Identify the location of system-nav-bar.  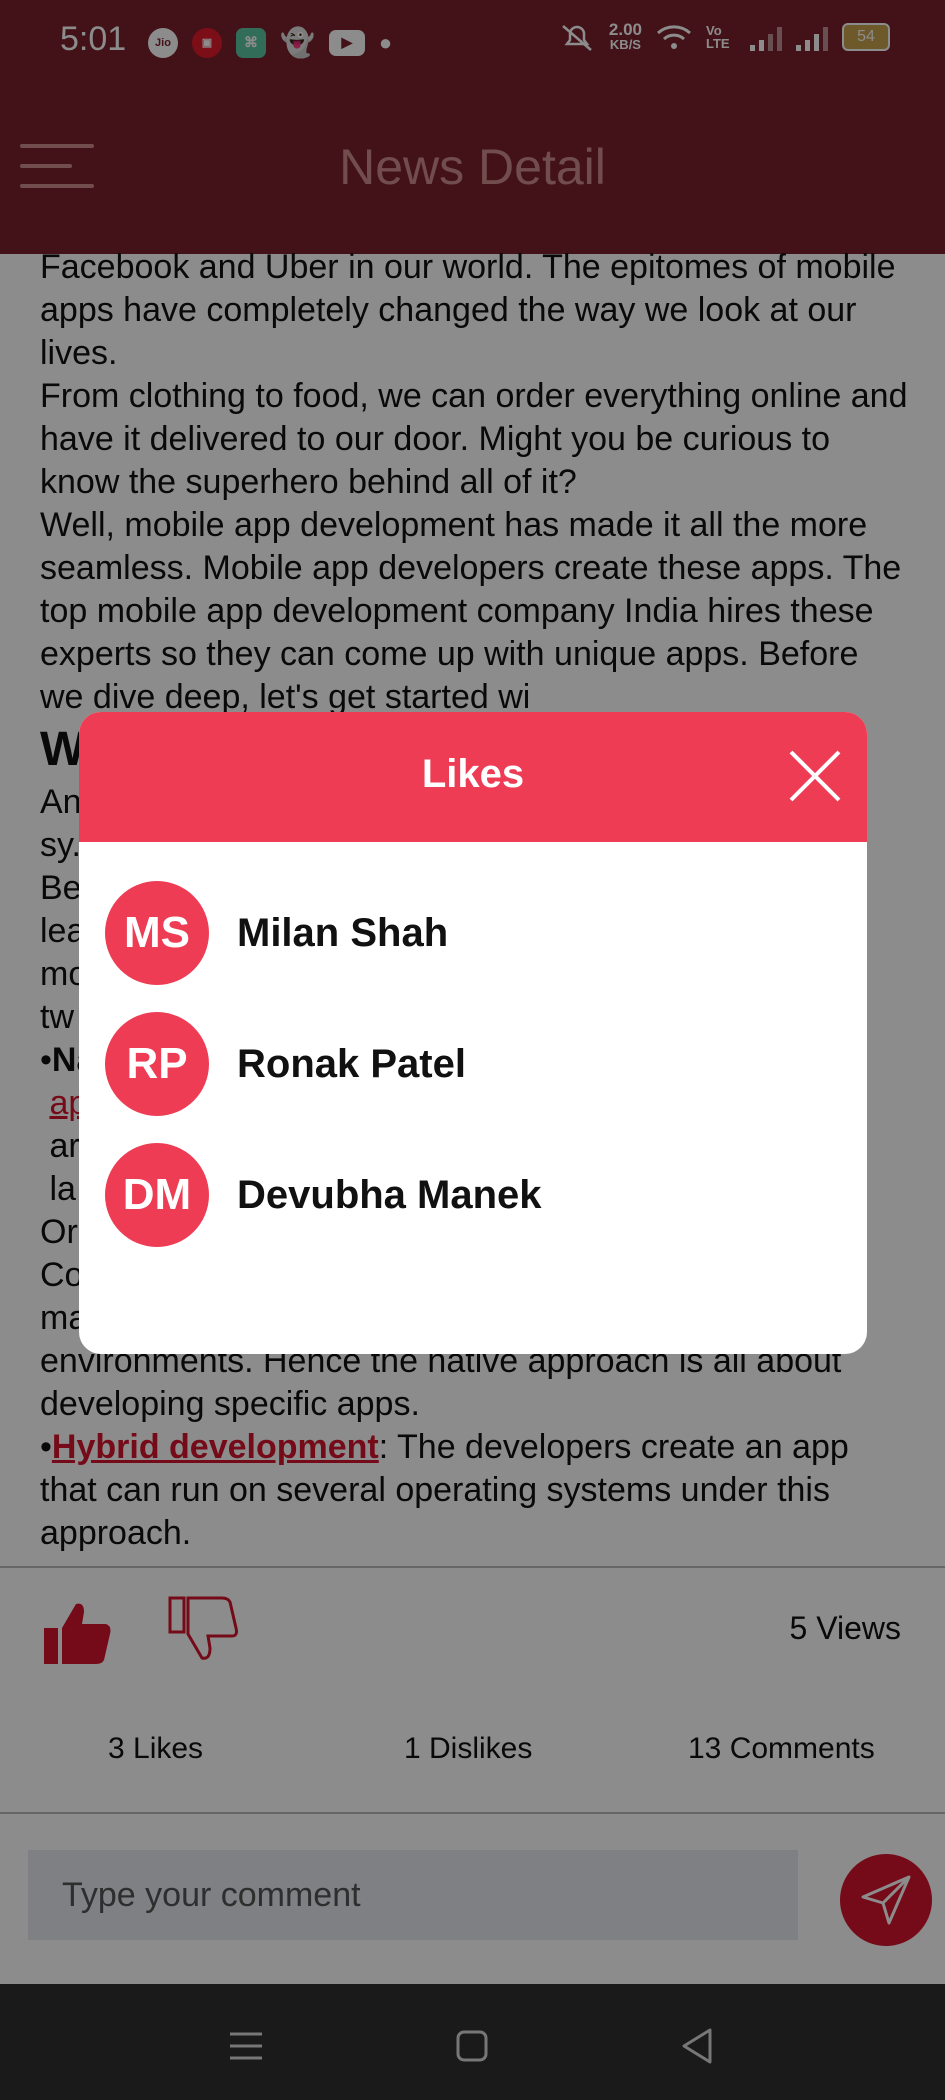
(472, 2042).